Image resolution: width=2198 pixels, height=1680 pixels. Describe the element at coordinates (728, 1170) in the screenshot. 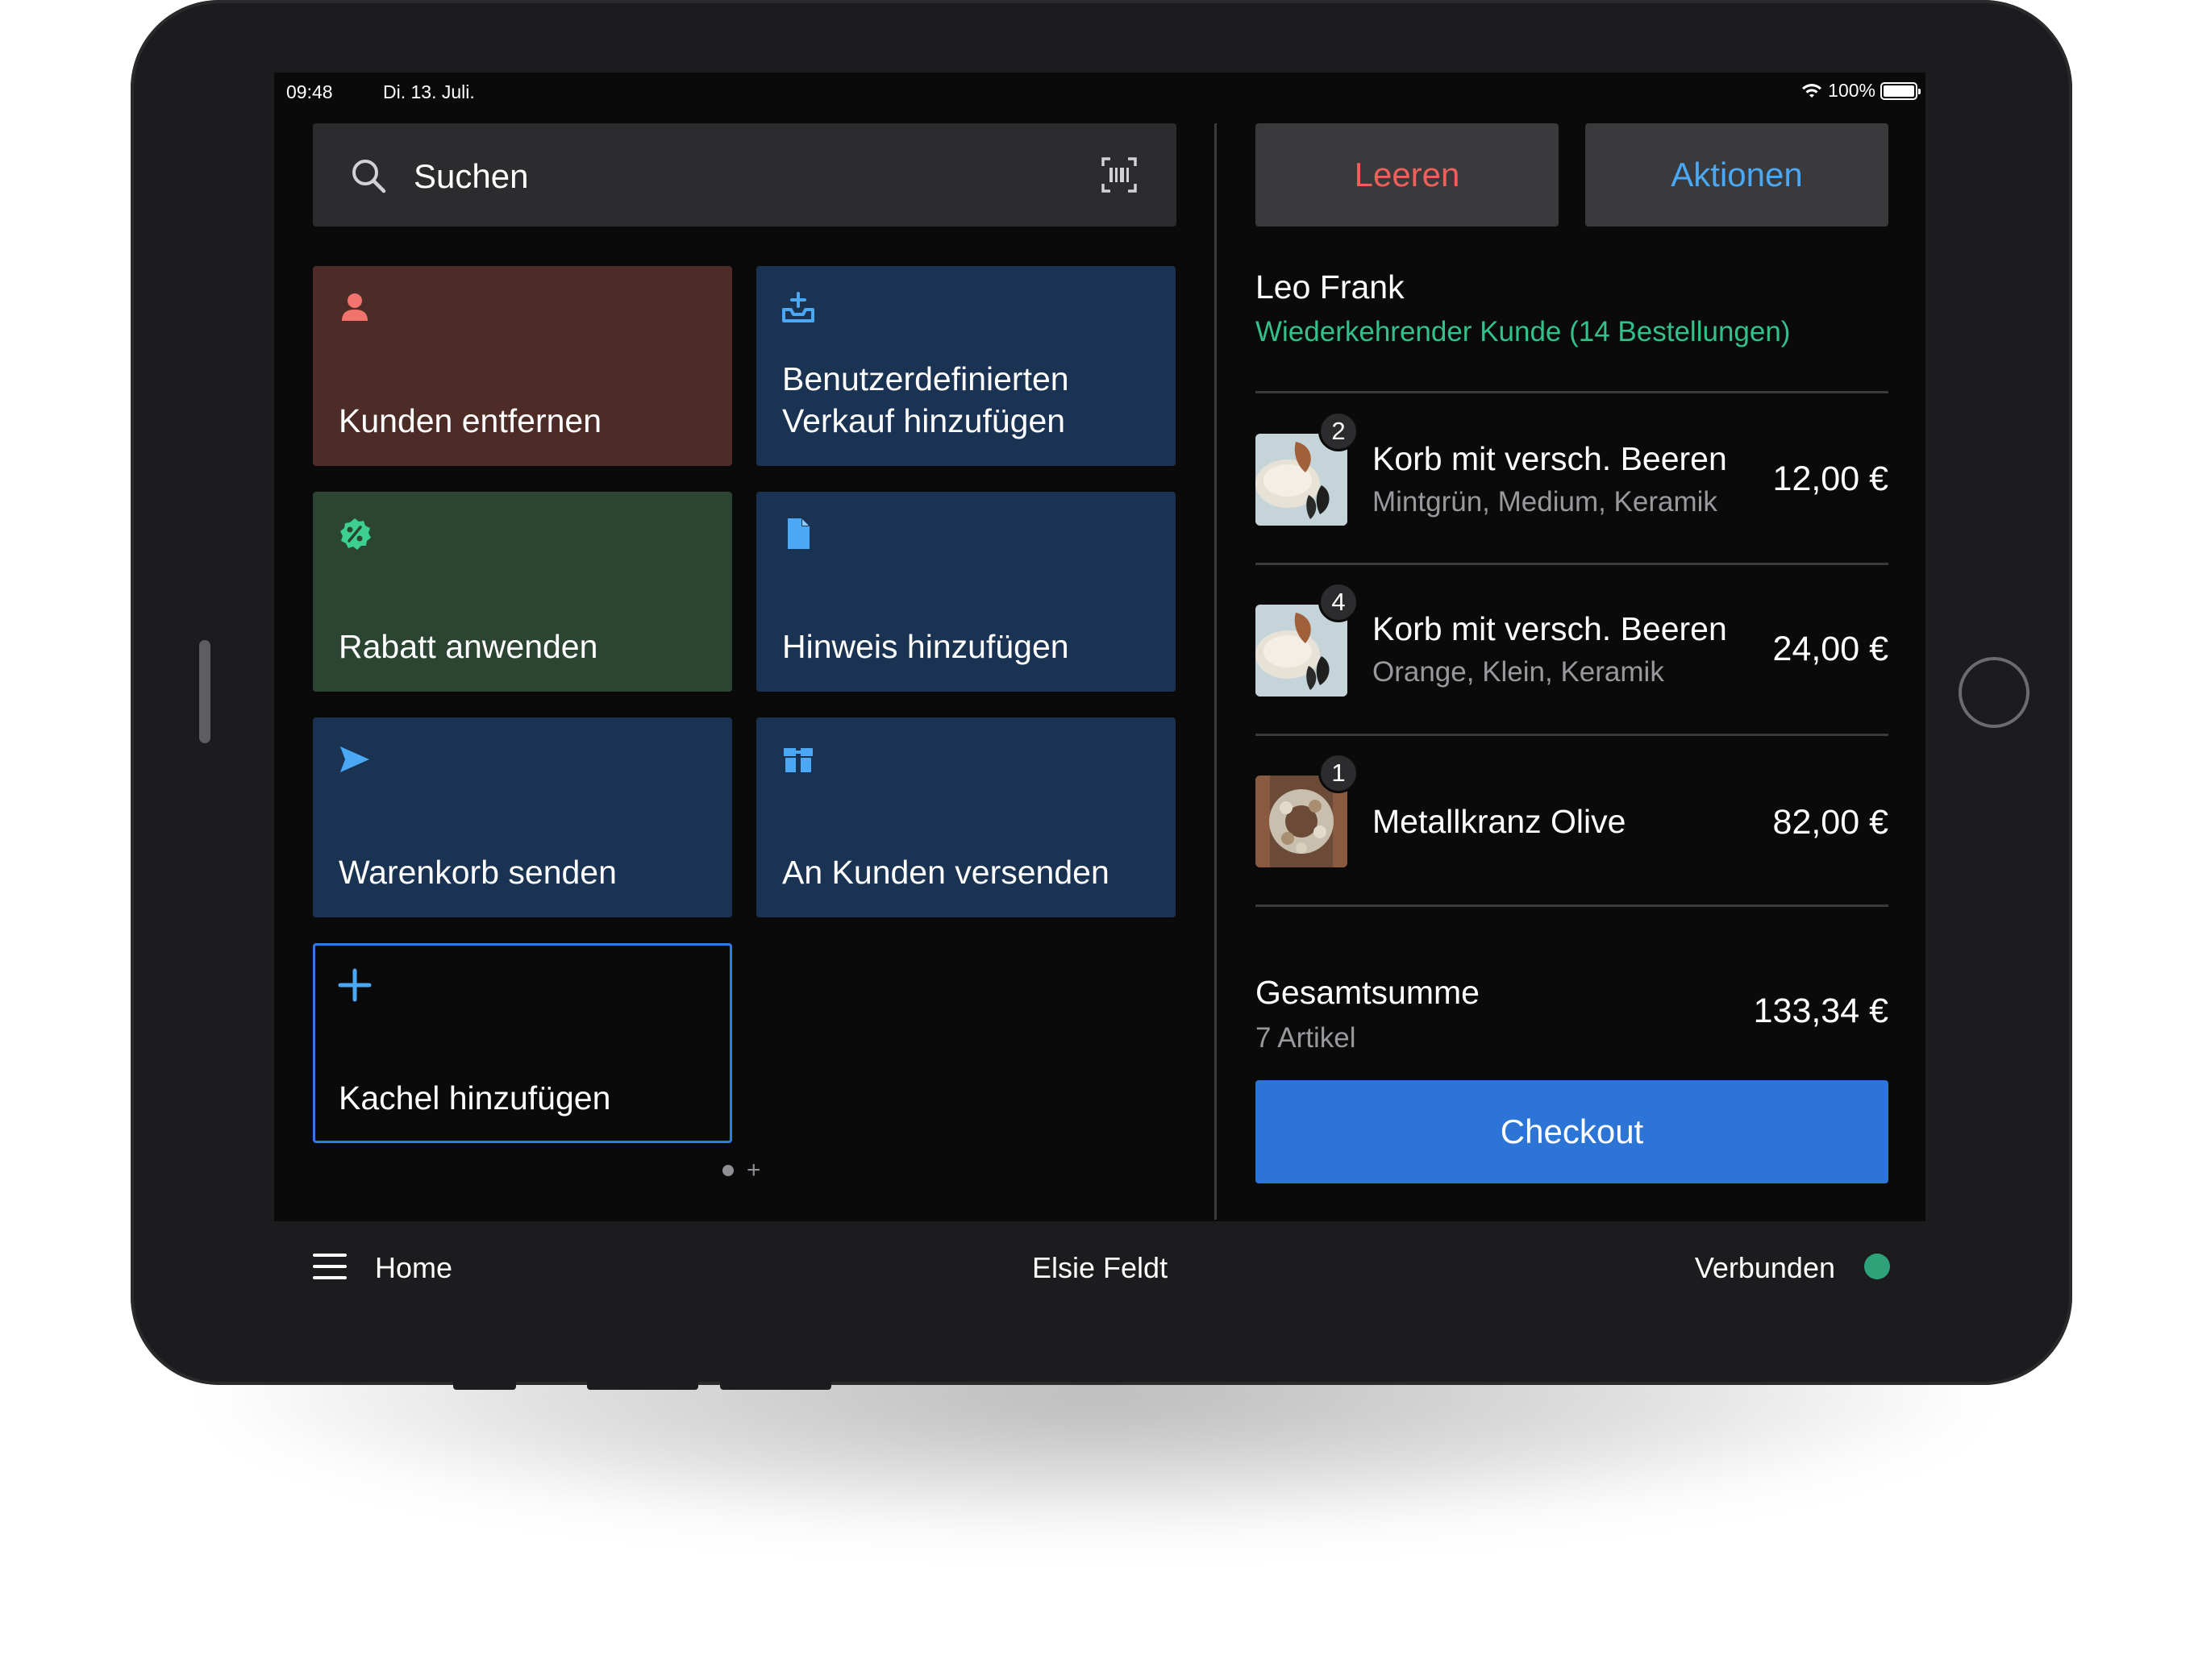

I see `page-dot` at that location.